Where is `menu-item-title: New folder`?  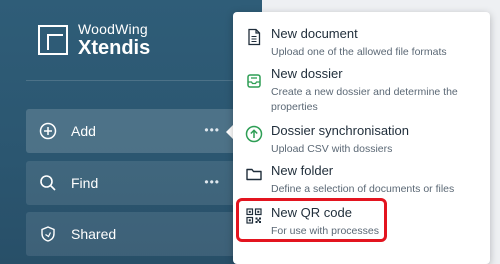 menu-item-title: New folder is located at coordinates (302, 170).